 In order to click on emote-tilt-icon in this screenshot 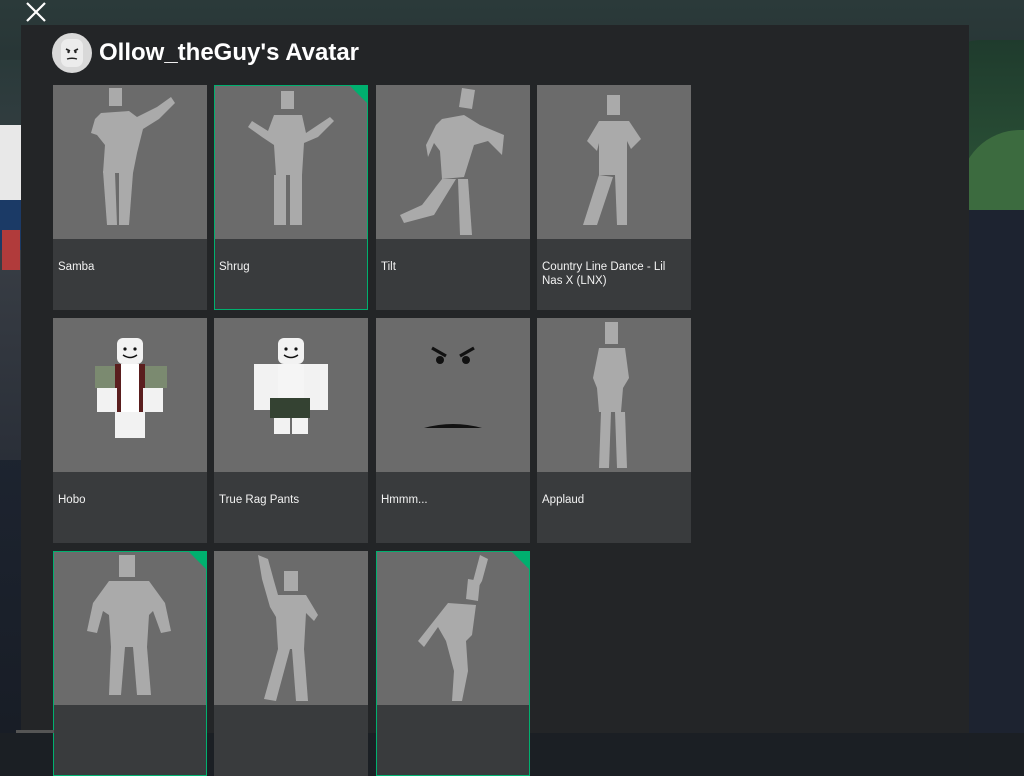, I will do `click(453, 162)`.